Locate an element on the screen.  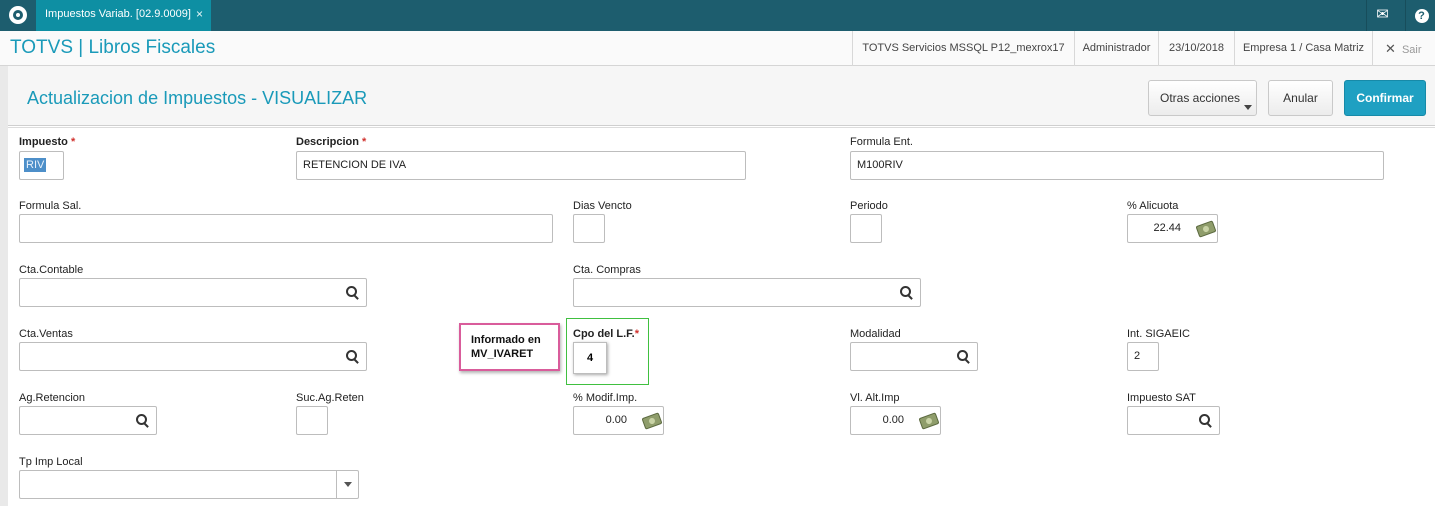
help-glyph: ? is located at coordinates (1421, 16).